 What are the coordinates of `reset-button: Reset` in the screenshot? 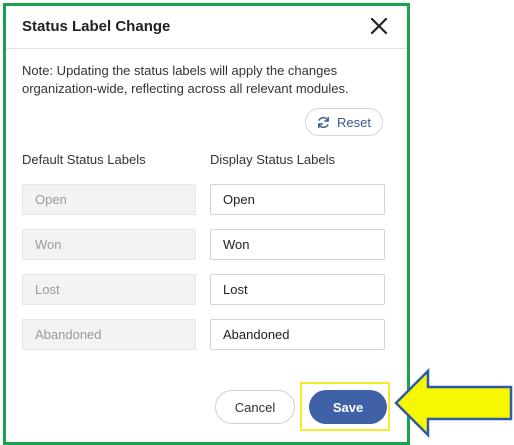 It's located at (344, 122).